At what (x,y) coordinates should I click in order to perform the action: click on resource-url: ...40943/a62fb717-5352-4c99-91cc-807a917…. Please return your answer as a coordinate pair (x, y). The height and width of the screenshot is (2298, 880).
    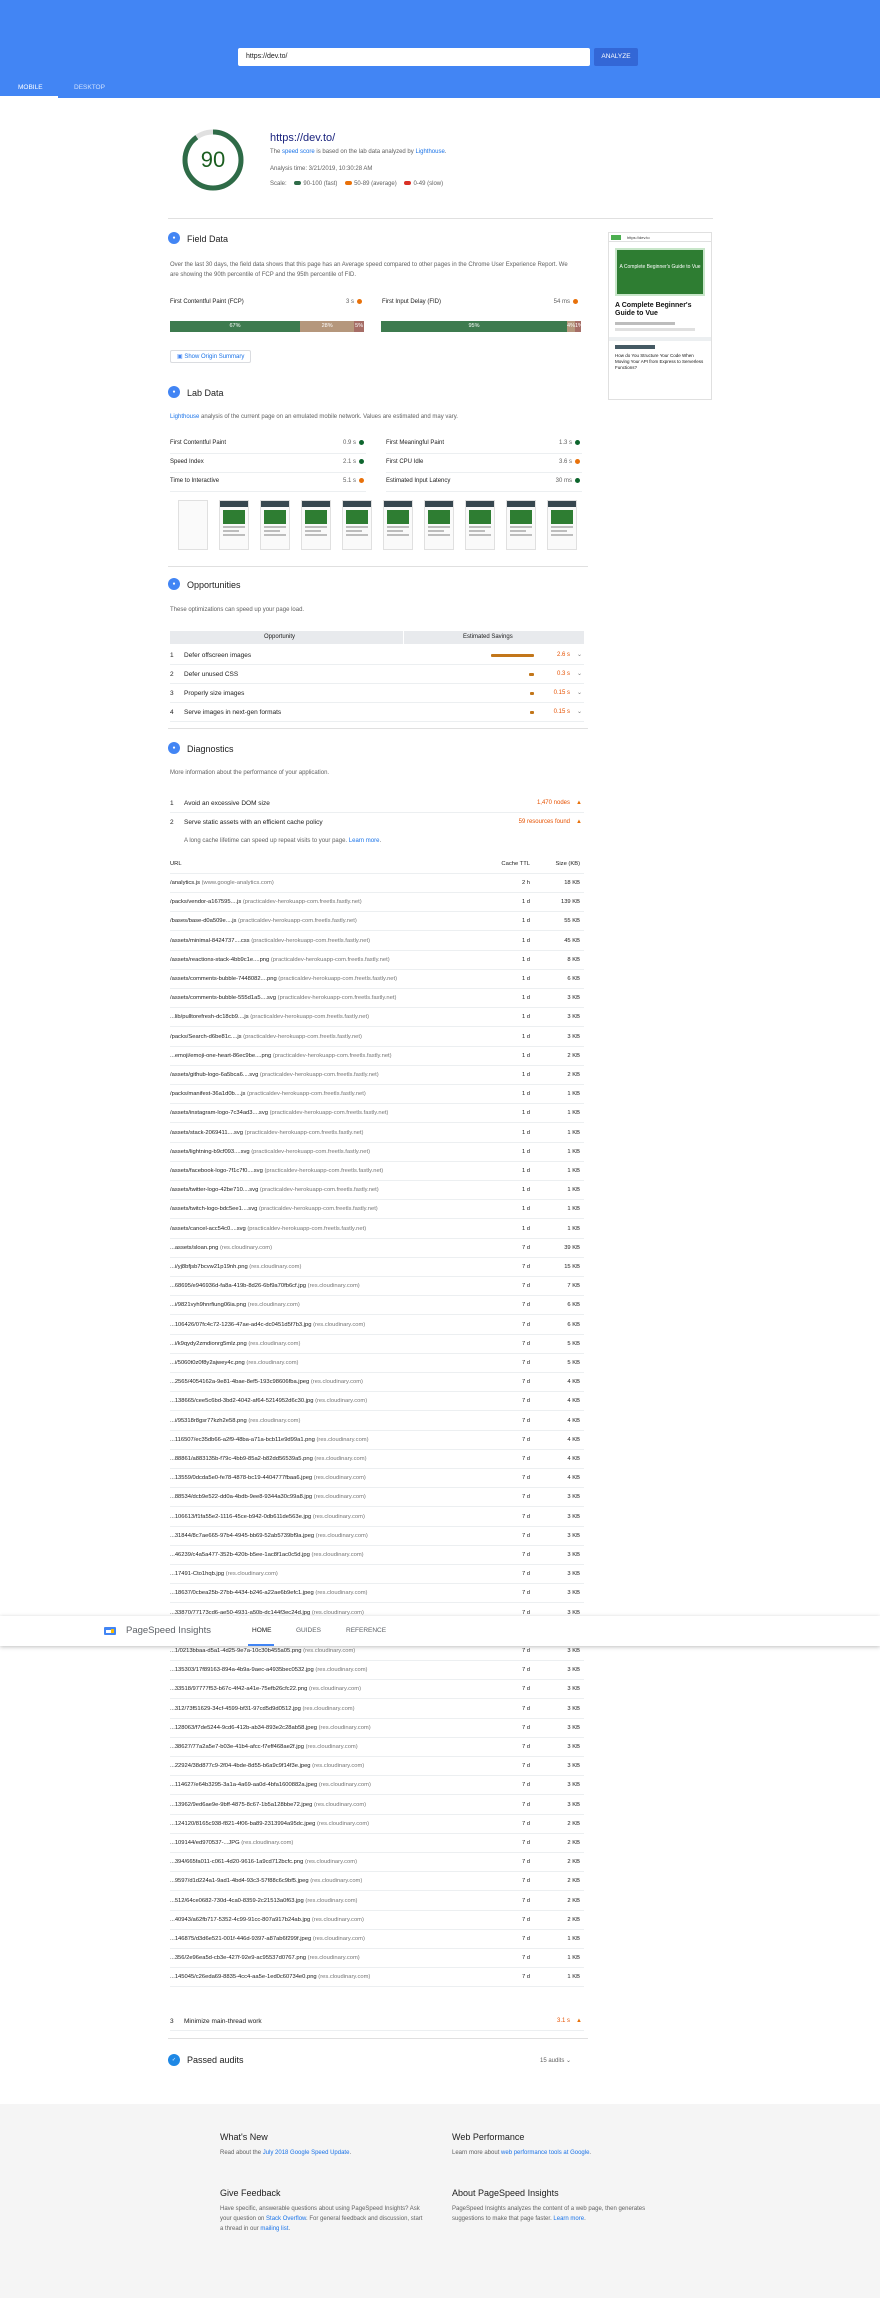
    Looking at the image, I should click on (267, 1920).